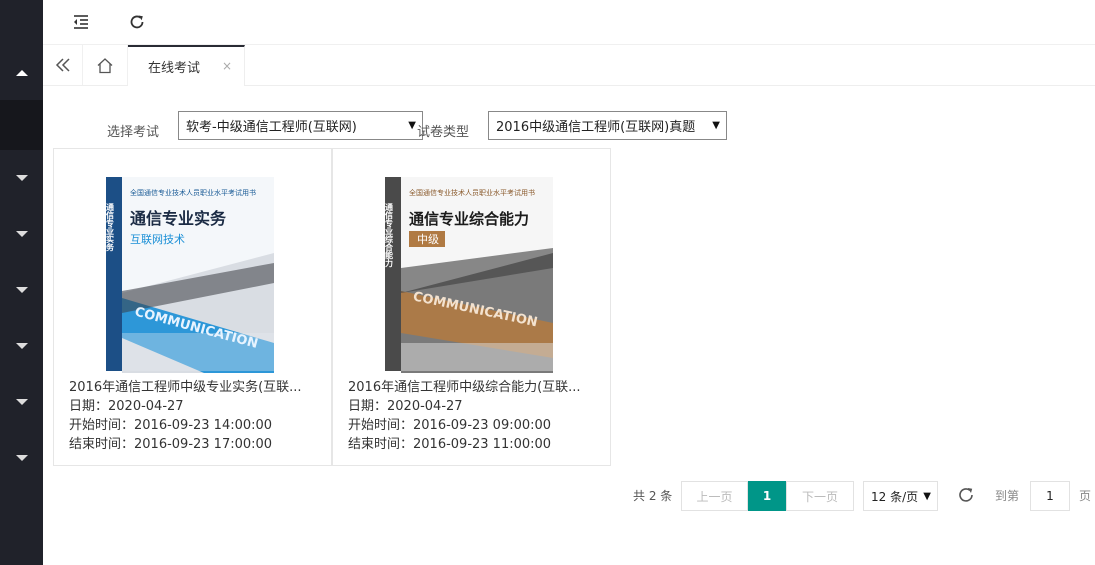  I want to click on card-end-time: 结束时间：2016-09-23 11:00:00, so click(450, 444).